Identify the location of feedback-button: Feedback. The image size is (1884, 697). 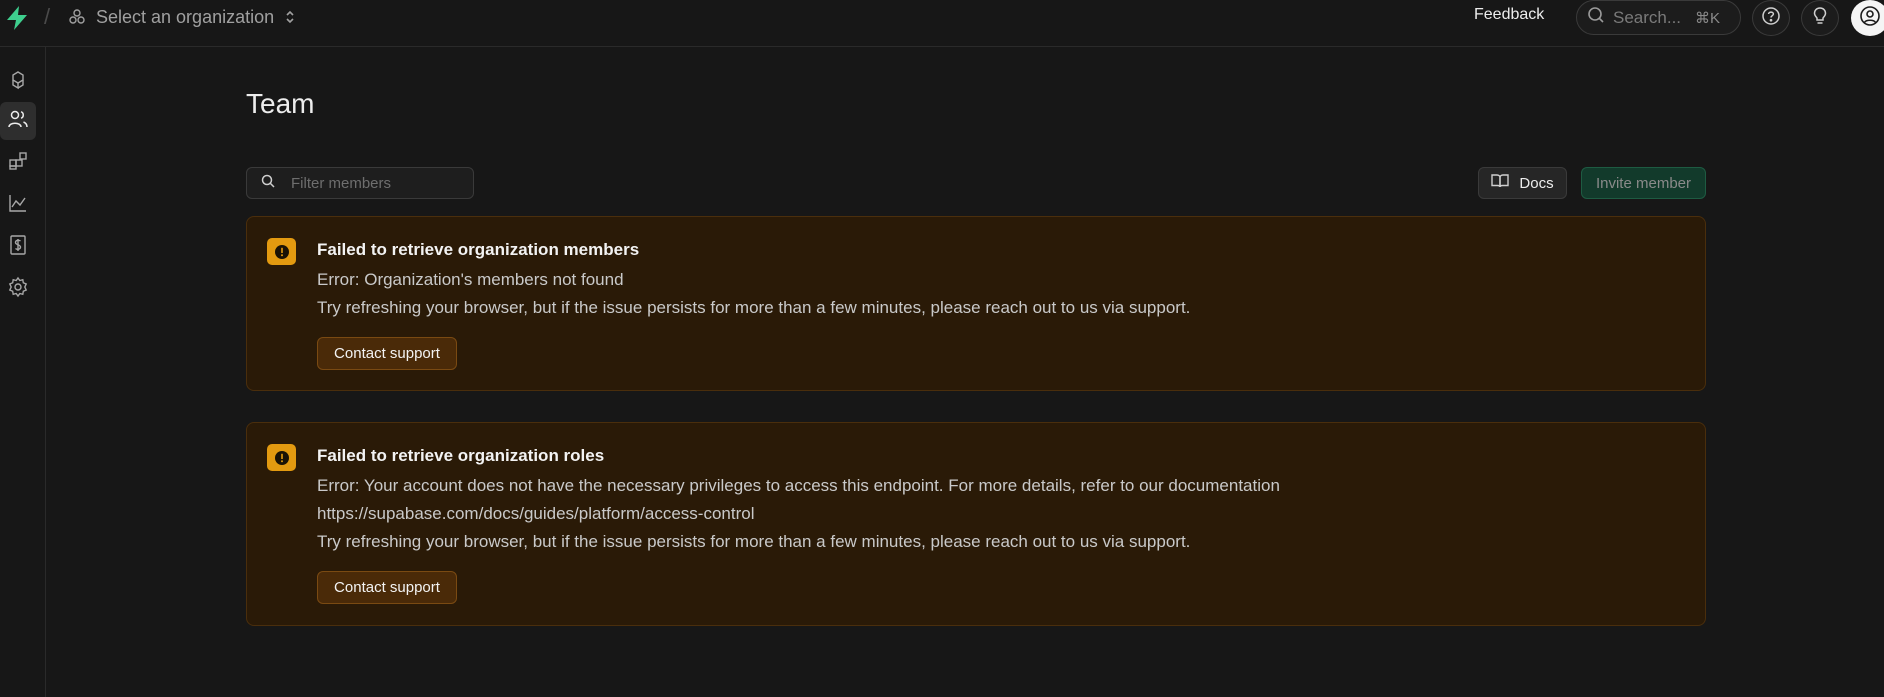
(1509, 15).